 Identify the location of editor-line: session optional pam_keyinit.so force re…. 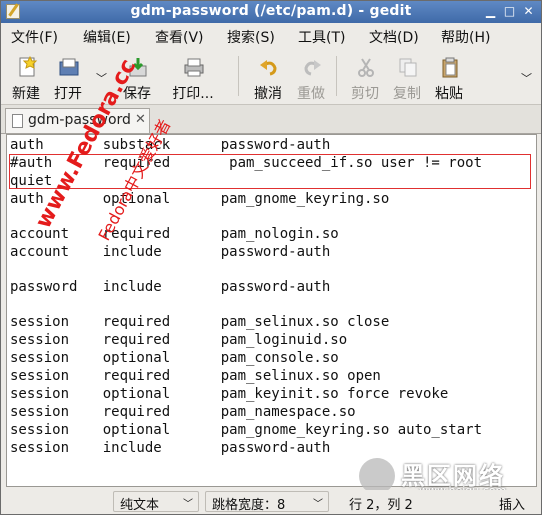
(229, 394).